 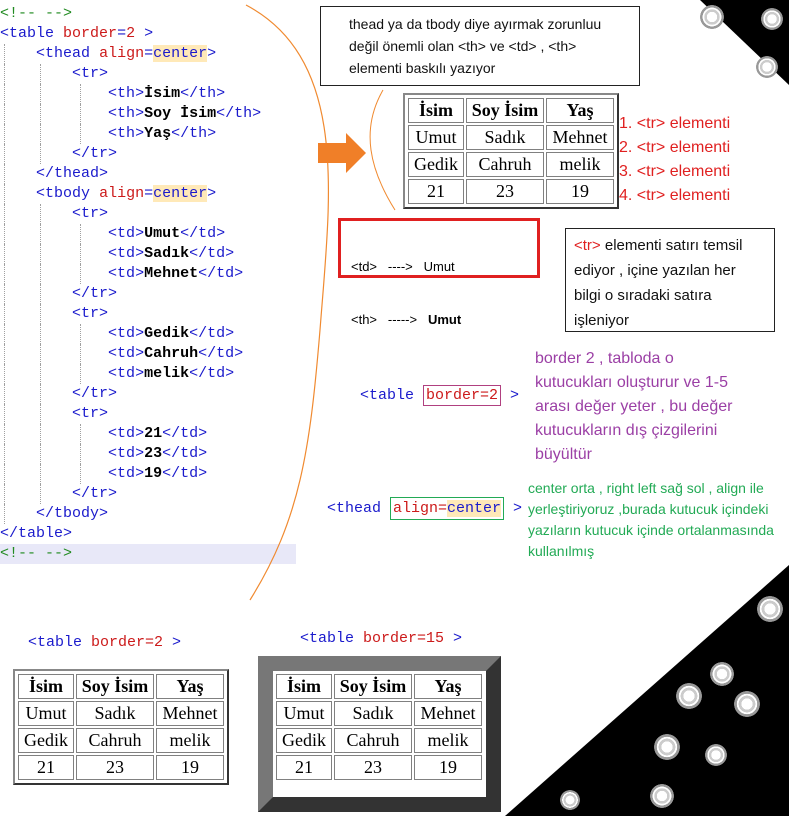 What do you see at coordinates (406, 319) in the screenshot?
I see `compare-th-line: <th> -----> Umut` at bounding box center [406, 319].